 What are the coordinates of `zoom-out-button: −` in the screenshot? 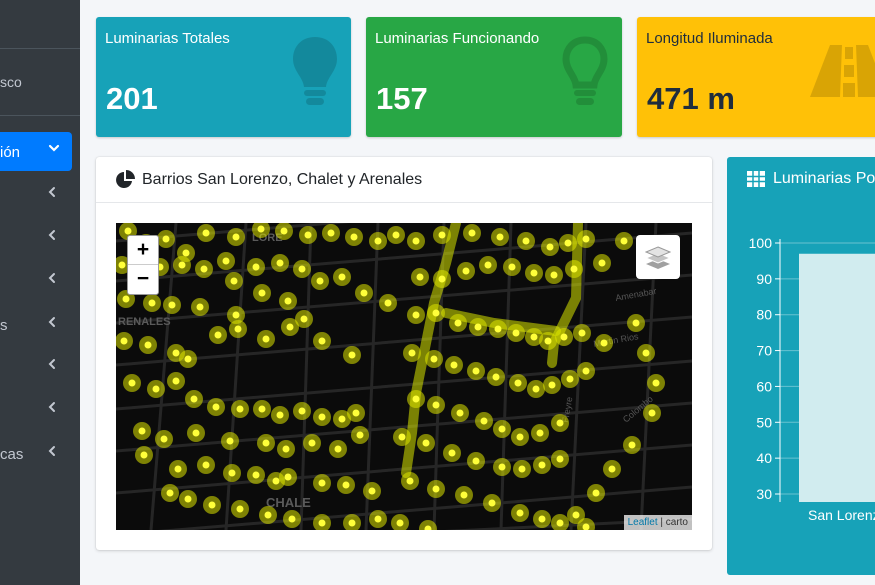 It's located at (143, 279).